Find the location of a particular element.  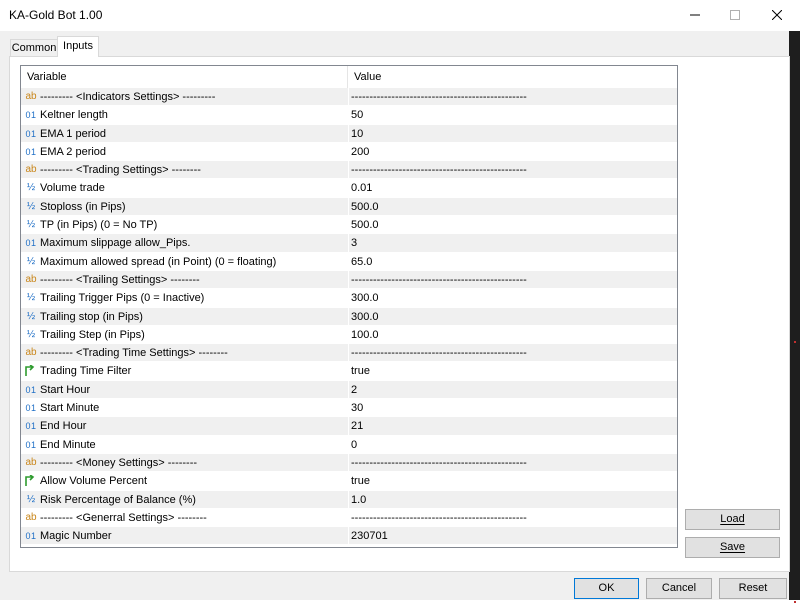

value-cell: 2 is located at coordinates (511, 389).